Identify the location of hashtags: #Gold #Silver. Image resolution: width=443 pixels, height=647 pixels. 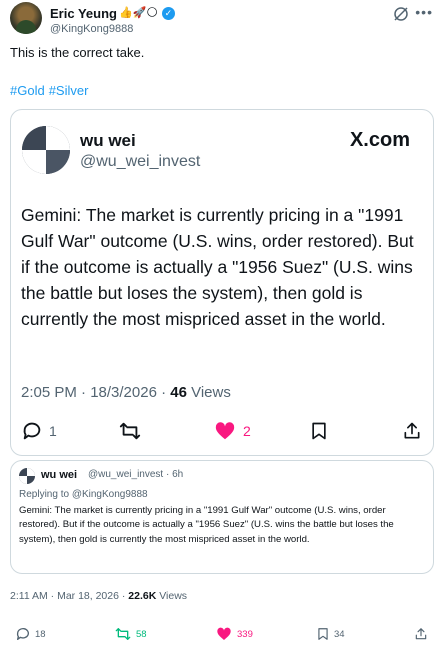
(51, 90).